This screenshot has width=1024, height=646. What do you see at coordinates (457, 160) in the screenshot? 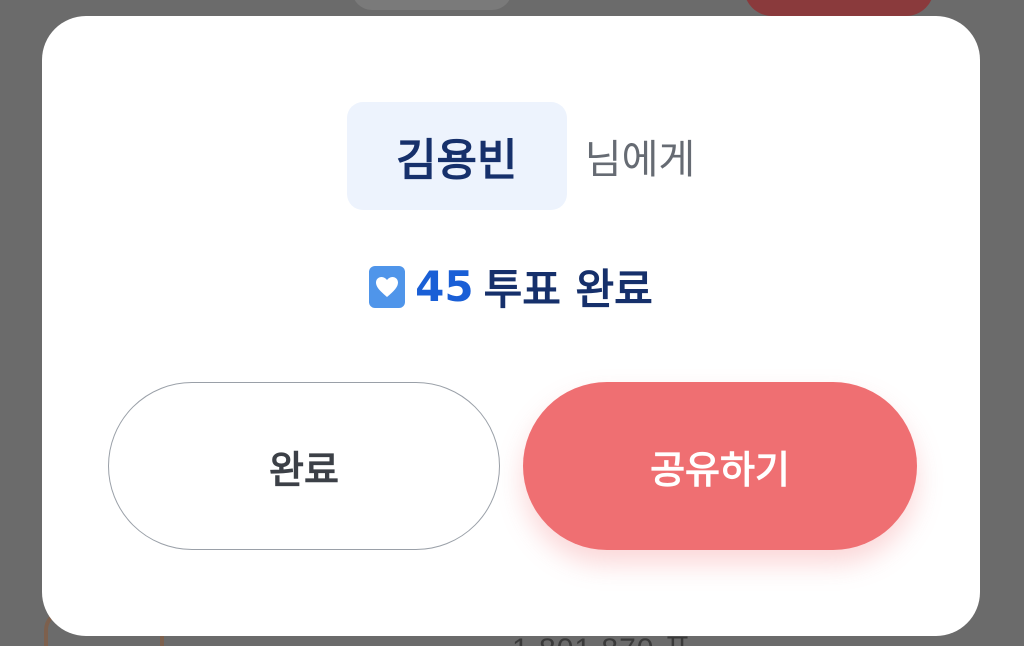
I see `recipient-name: 김용빈` at bounding box center [457, 160].